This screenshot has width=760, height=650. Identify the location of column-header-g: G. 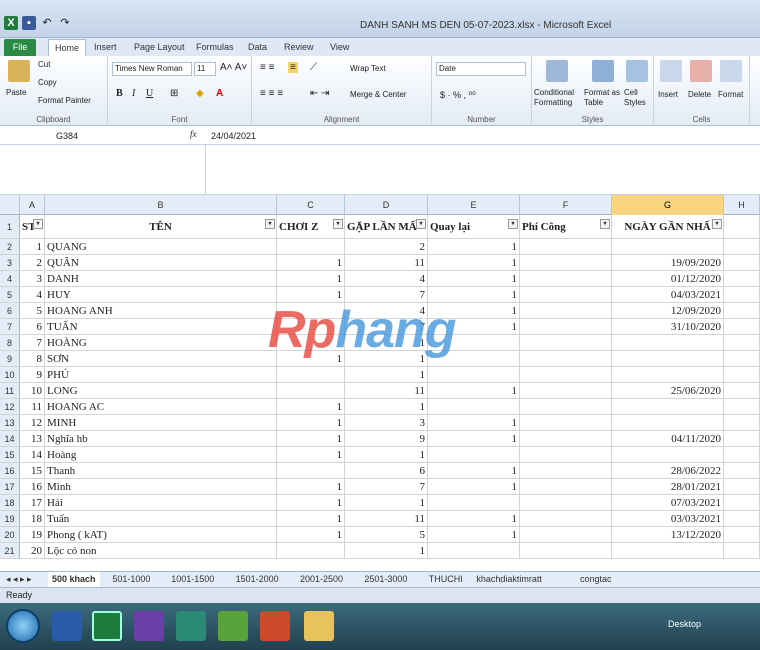
(668, 205).